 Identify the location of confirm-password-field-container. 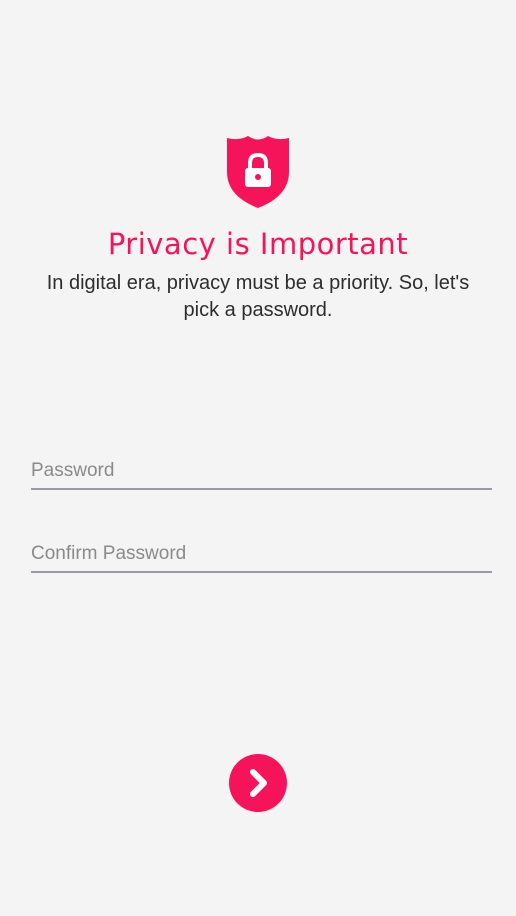
(261, 554).